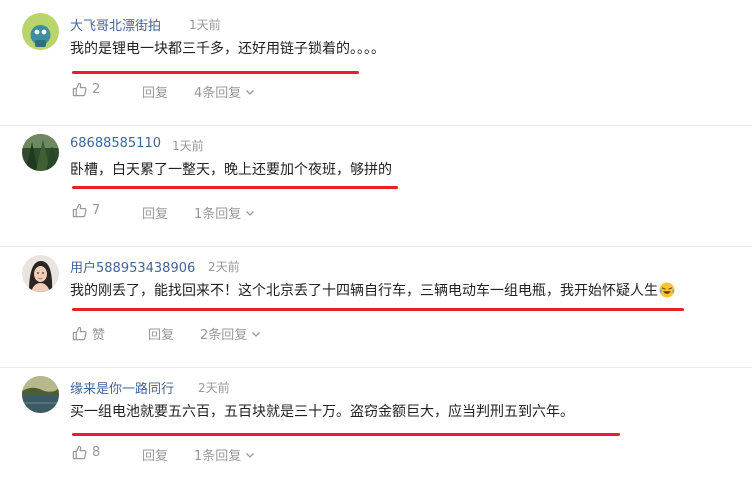 Image resolution: width=752 pixels, height=480 pixels. What do you see at coordinates (88, 333) in the screenshot?
I see `like-button: 赞` at bounding box center [88, 333].